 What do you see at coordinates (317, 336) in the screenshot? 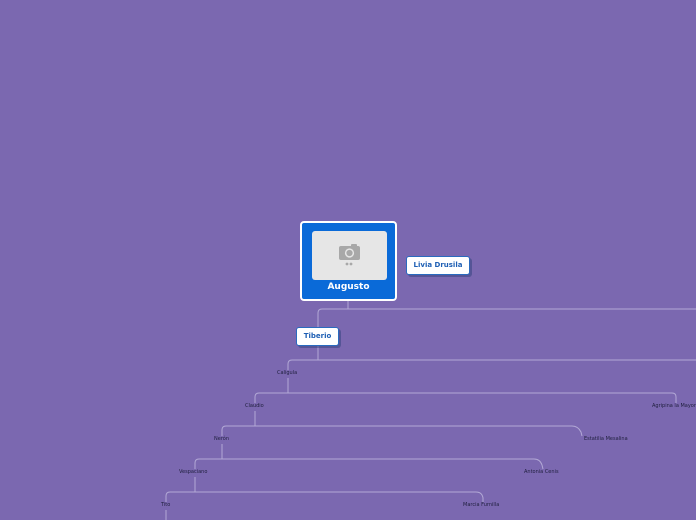
I see `node-tiberio: Tiberio` at bounding box center [317, 336].